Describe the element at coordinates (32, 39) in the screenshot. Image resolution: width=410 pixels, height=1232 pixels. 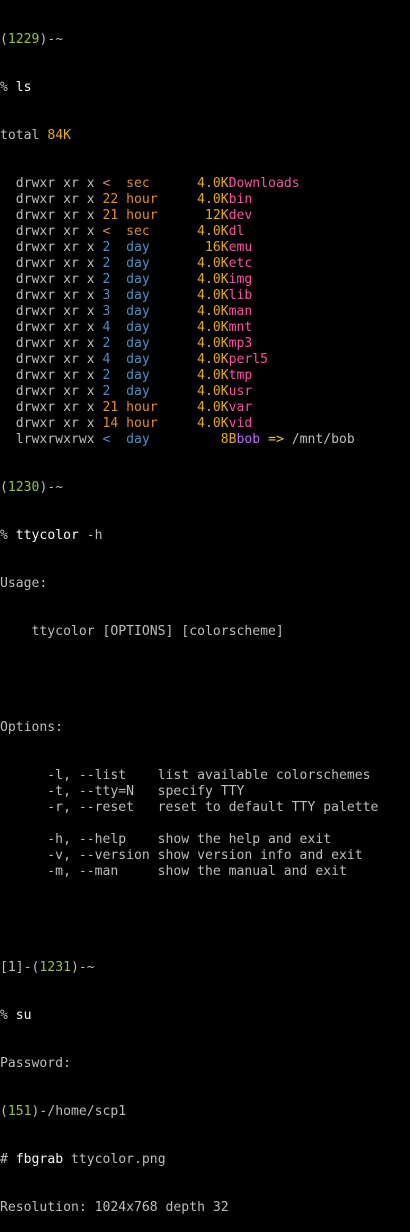
I see `prompt-line: (1229)-~` at that location.